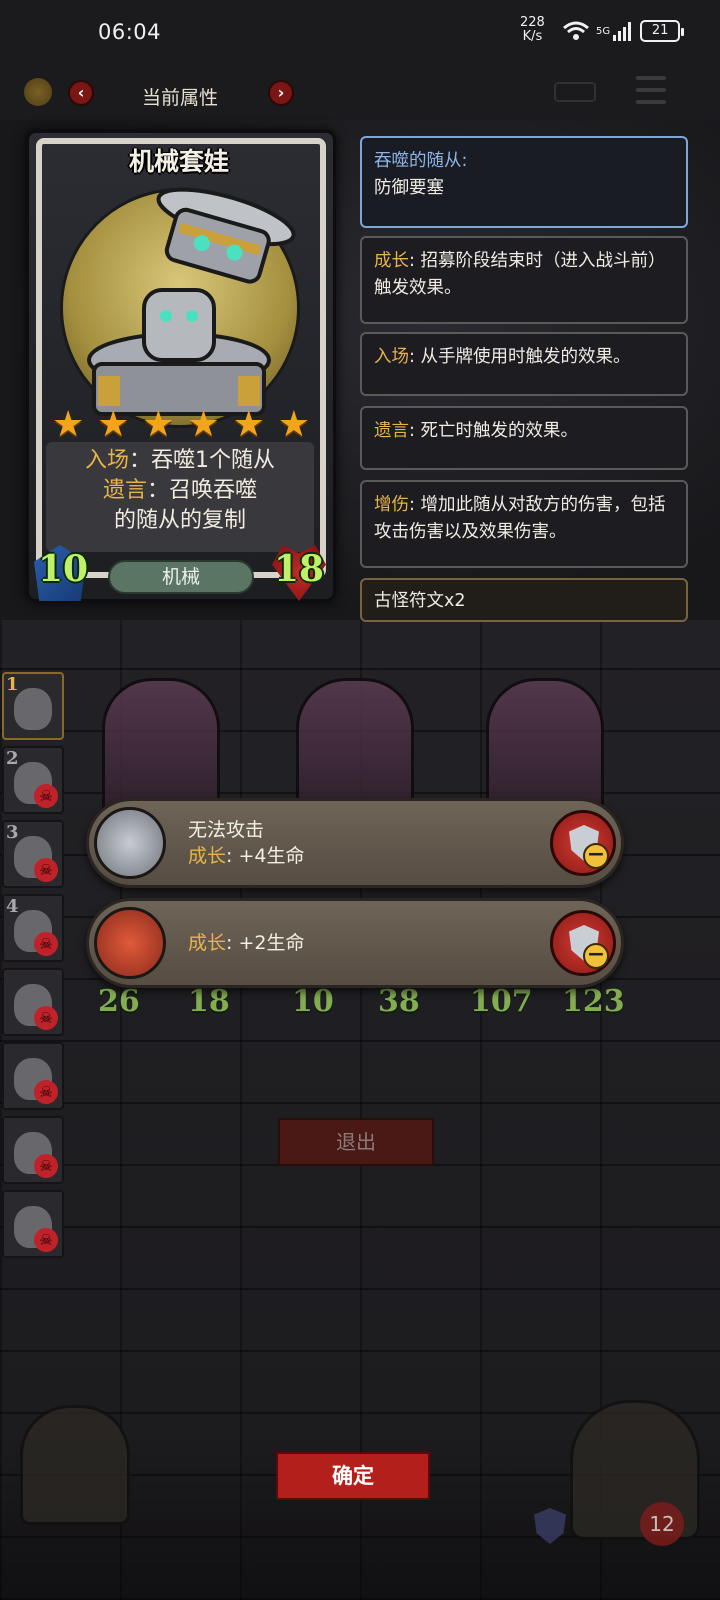 The width and height of the screenshot is (720, 1600). Describe the element at coordinates (33, 709) in the screenshot. I see `minion-portrait-icon` at that location.